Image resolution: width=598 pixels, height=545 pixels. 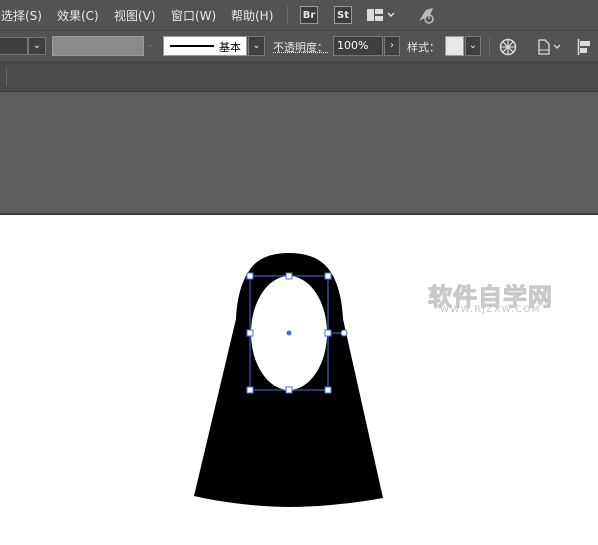 What do you see at coordinates (328, 333) in the screenshot?
I see `handle-middle-right` at bounding box center [328, 333].